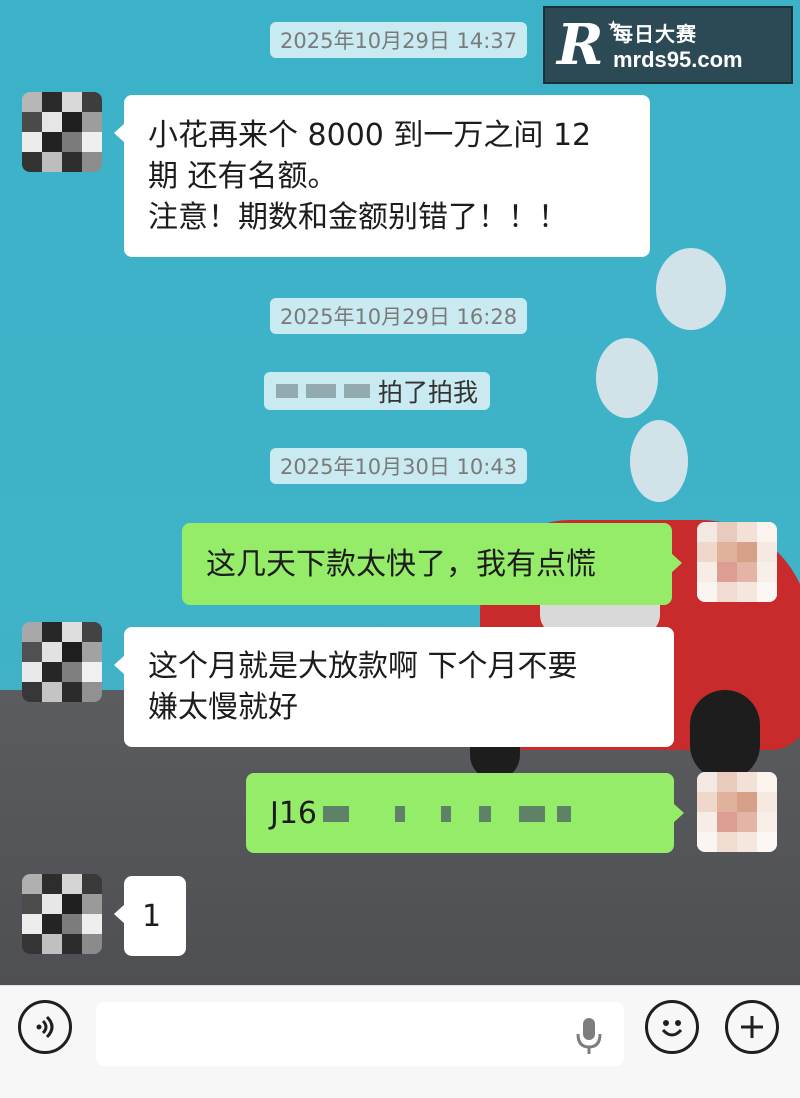 The height and width of the screenshot is (1098, 800). What do you see at coordinates (613, 26) in the screenshot?
I see `star-icon: ★` at bounding box center [613, 26].